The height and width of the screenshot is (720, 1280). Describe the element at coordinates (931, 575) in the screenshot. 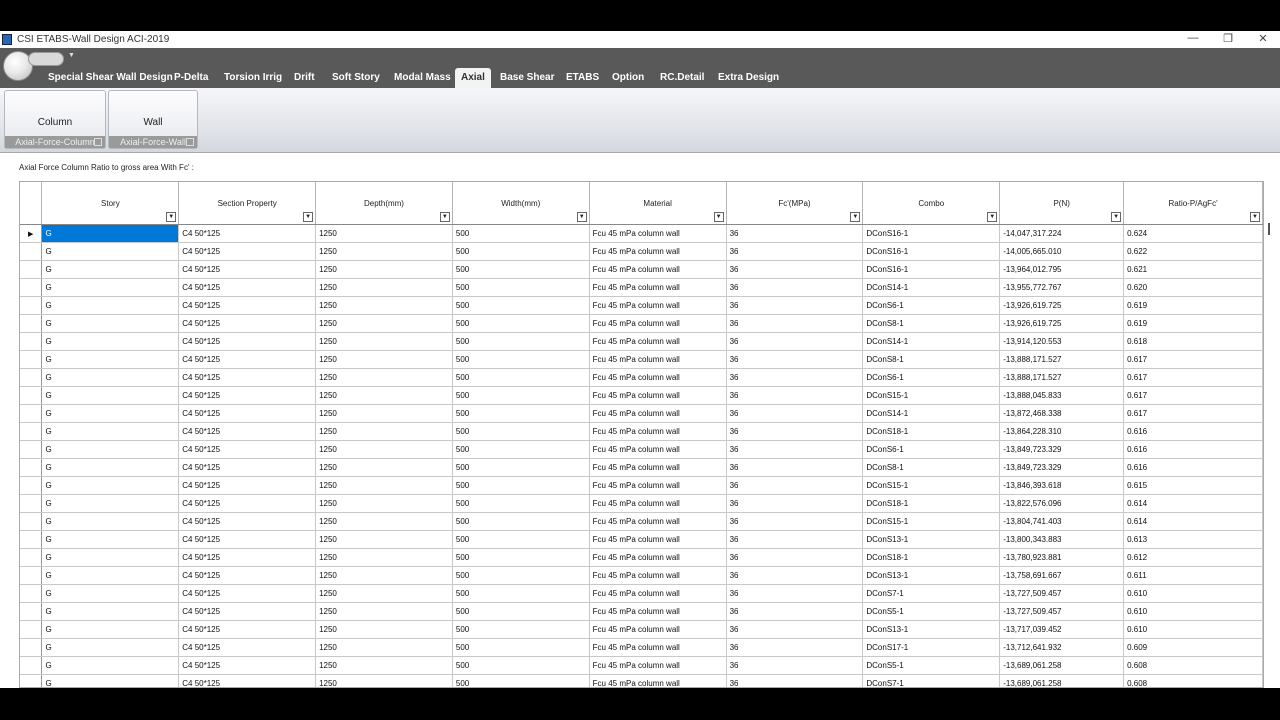

I see `table-cell: DConS13-1` at that location.